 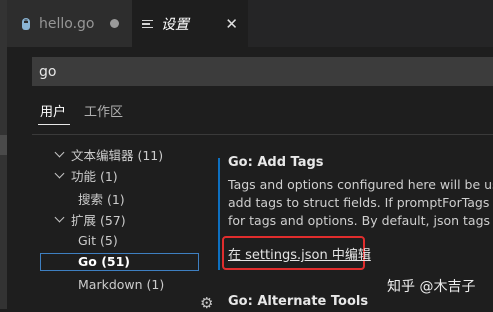 What do you see at coordinates (231, 24) in the screenshot?
I see `close-icon: ✕` at bounding box center [231, 24].